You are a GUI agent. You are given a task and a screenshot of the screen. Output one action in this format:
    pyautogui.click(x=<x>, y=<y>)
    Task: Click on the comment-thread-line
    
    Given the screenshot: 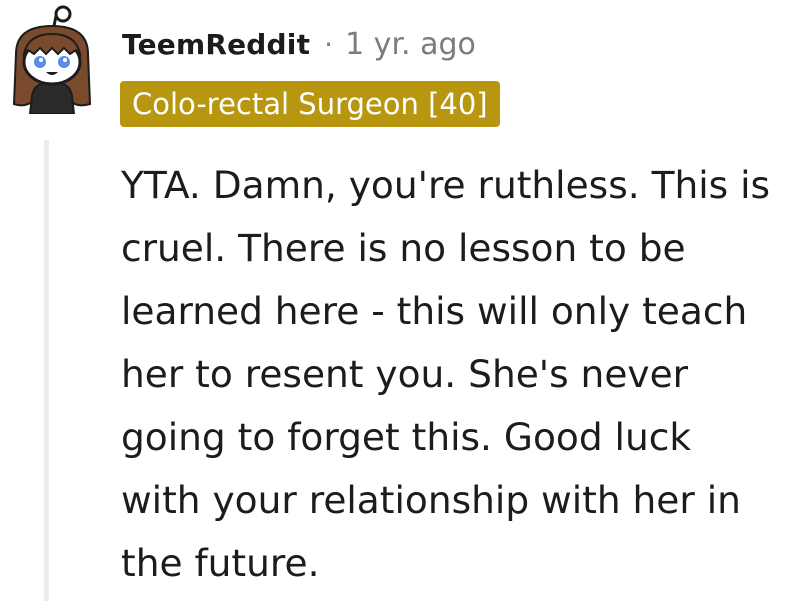 What is the action you would take?
    pyautogui.click(x=46, y=370)
    